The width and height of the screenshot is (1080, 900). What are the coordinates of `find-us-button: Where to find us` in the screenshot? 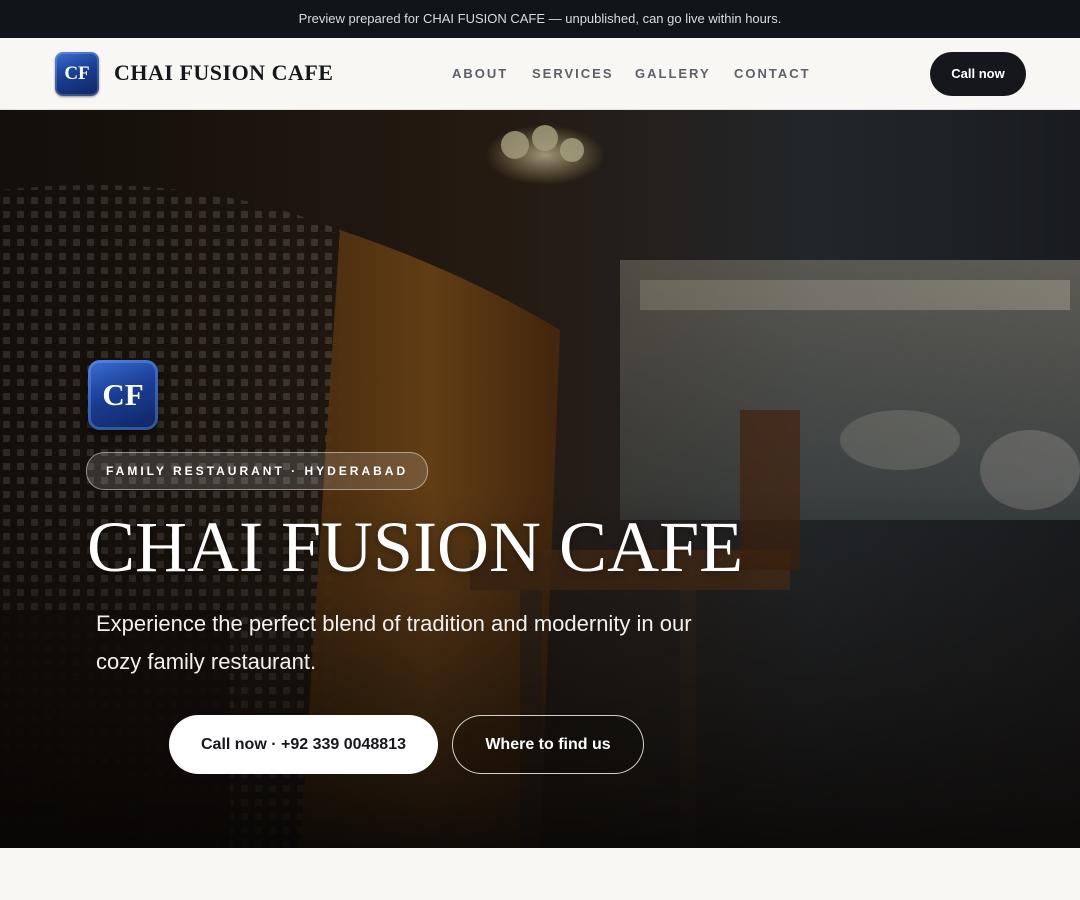 It's located at (548, 744).